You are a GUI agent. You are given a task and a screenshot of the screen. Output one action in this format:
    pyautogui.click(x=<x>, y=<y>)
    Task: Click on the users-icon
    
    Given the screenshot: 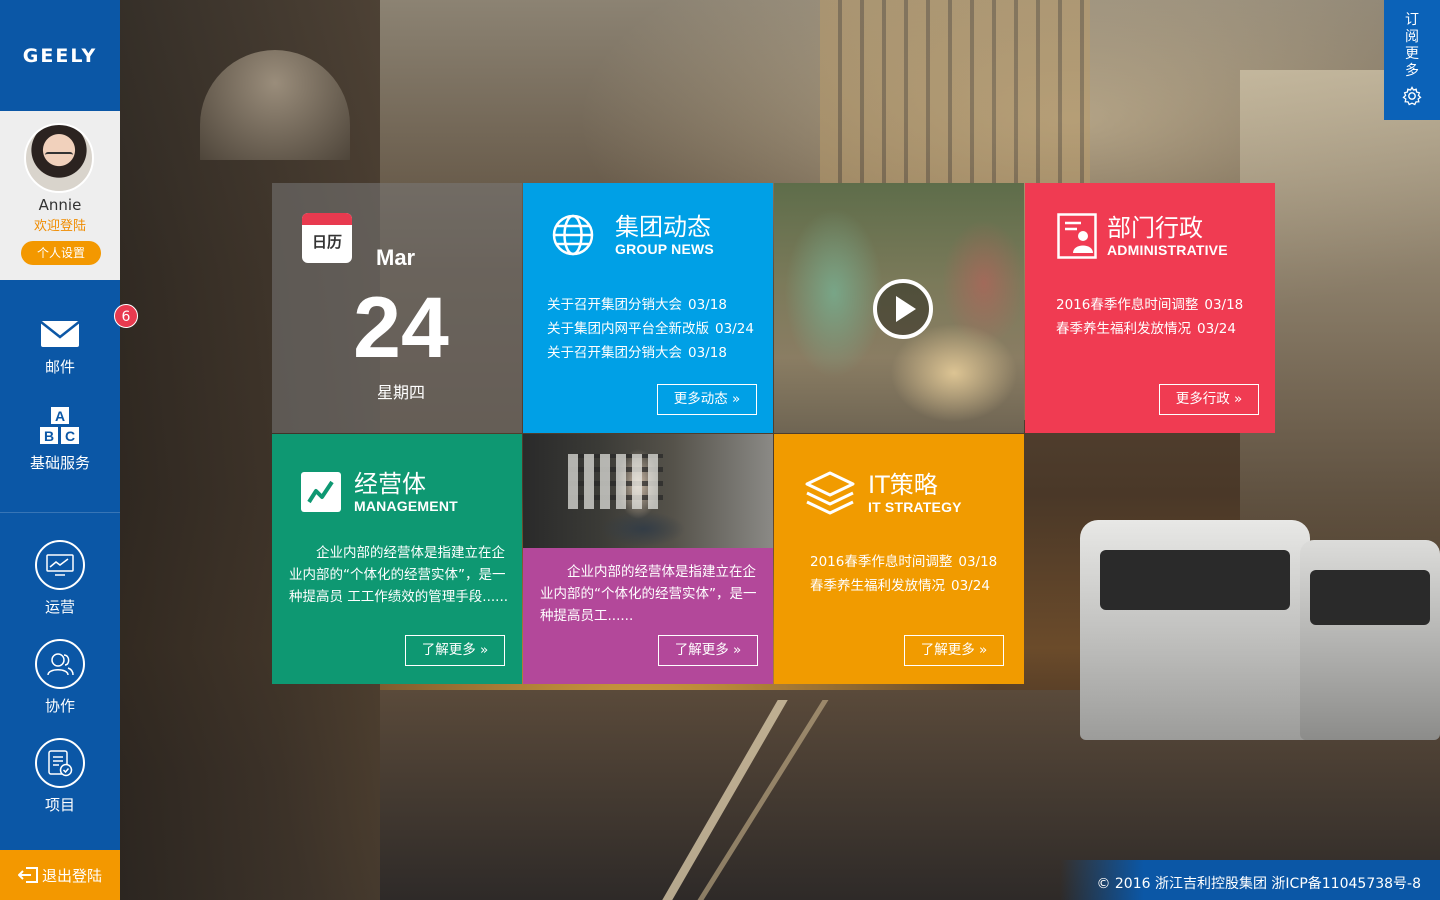 What is the action you would take?
    pyautogui.click(x=60, y=664)
    